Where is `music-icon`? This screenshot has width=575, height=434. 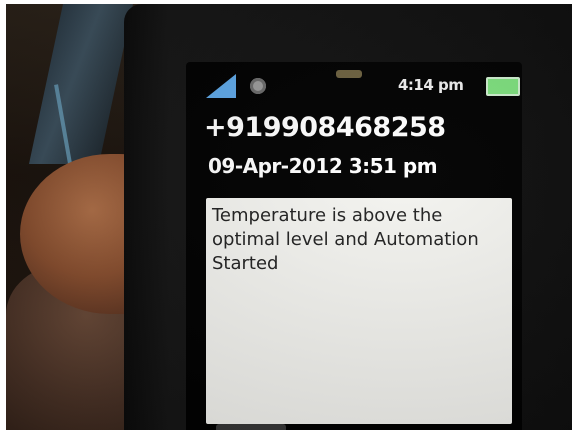
music-icon is located at coordinates (349, 74).